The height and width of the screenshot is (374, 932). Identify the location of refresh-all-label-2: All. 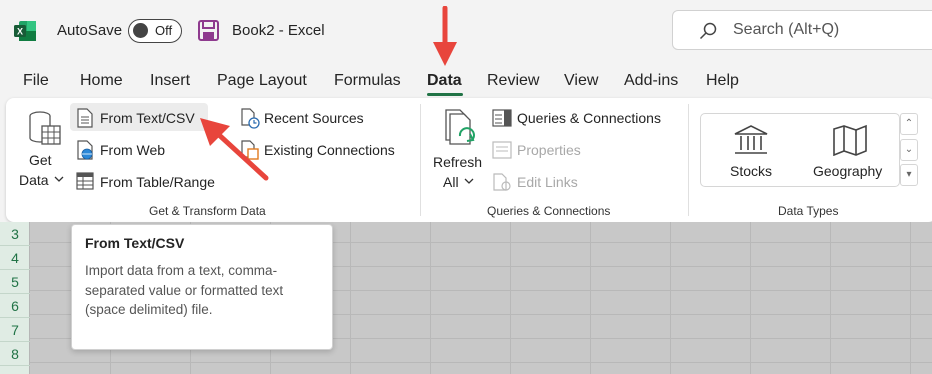
(451, 182).